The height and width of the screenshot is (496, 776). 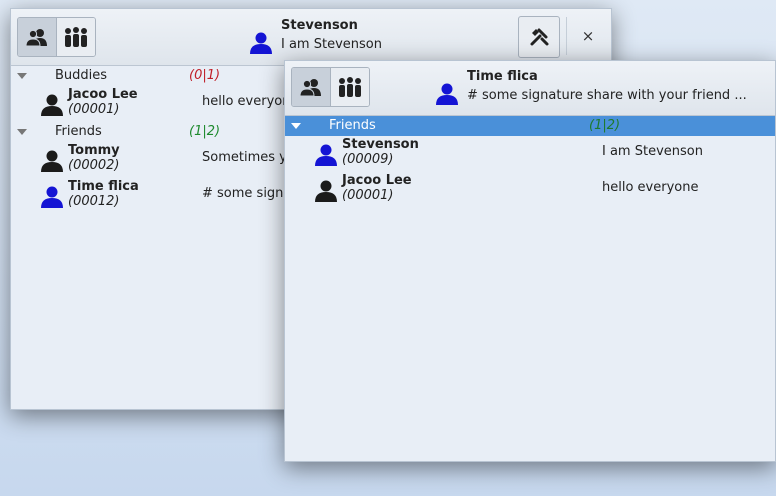 What do you see at coordinates (94, 201) in the screenshot?
I see `buddy-id: (00012)` at bounding box center [94, 201].